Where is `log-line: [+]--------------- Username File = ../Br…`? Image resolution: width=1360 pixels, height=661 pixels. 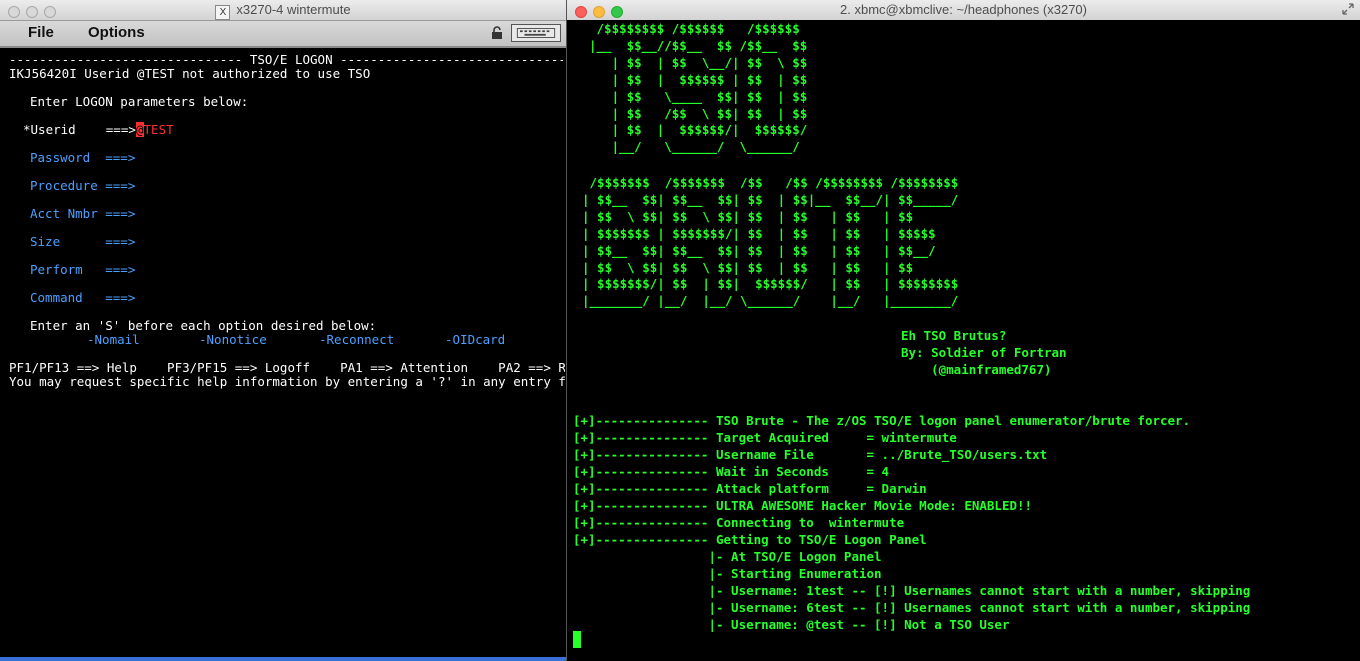
log-line: [+]--------------- Username File = ../Br… is located at coordinates (810, 454).